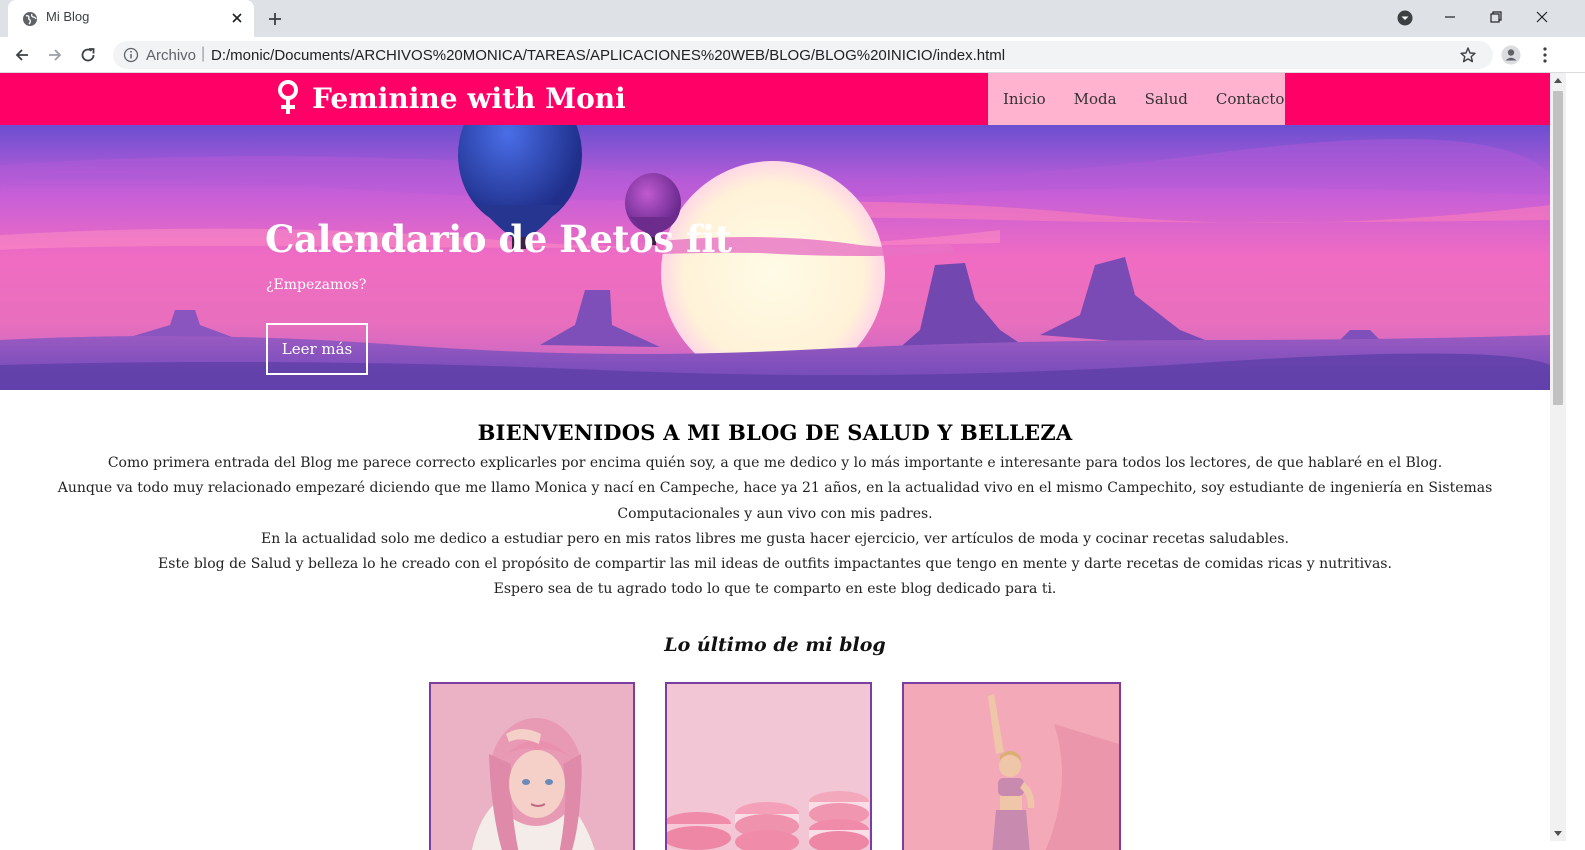 The width and height of the screenshot is (1585, 850). What do you see at coordinates (1558, 457) in the screenshot?
I see `page-scrollbar` at bounding box center [1558, 457].